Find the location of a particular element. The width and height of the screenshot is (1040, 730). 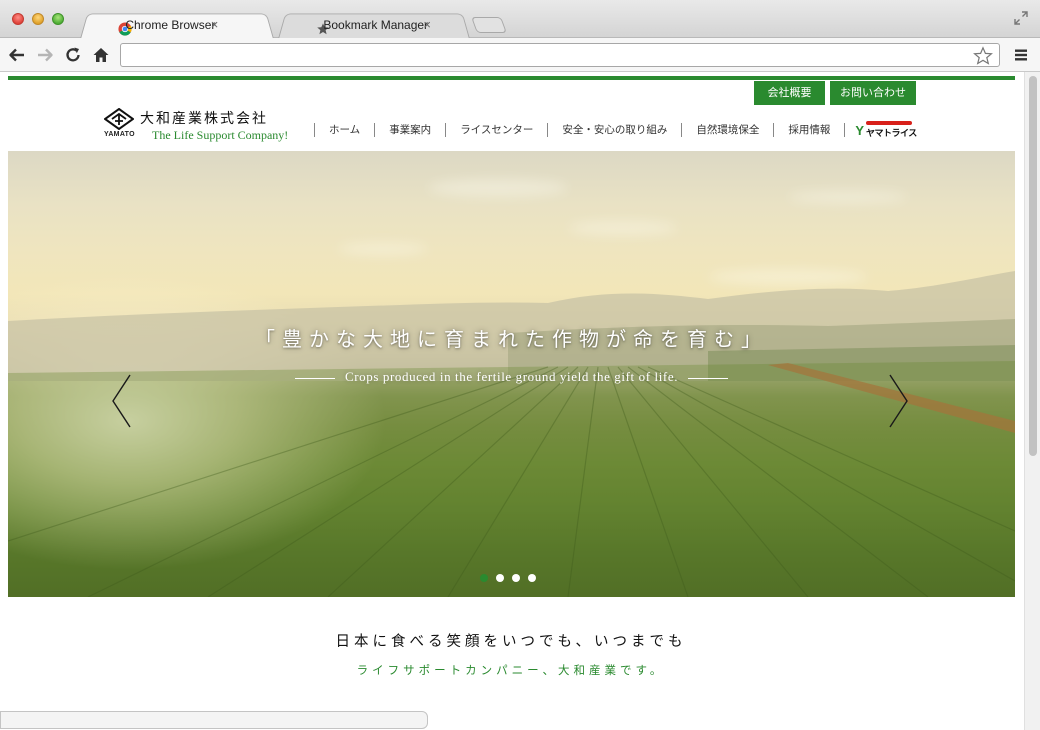

nav-item-recruit: 採用情報 is located at coordinates (808, 130).